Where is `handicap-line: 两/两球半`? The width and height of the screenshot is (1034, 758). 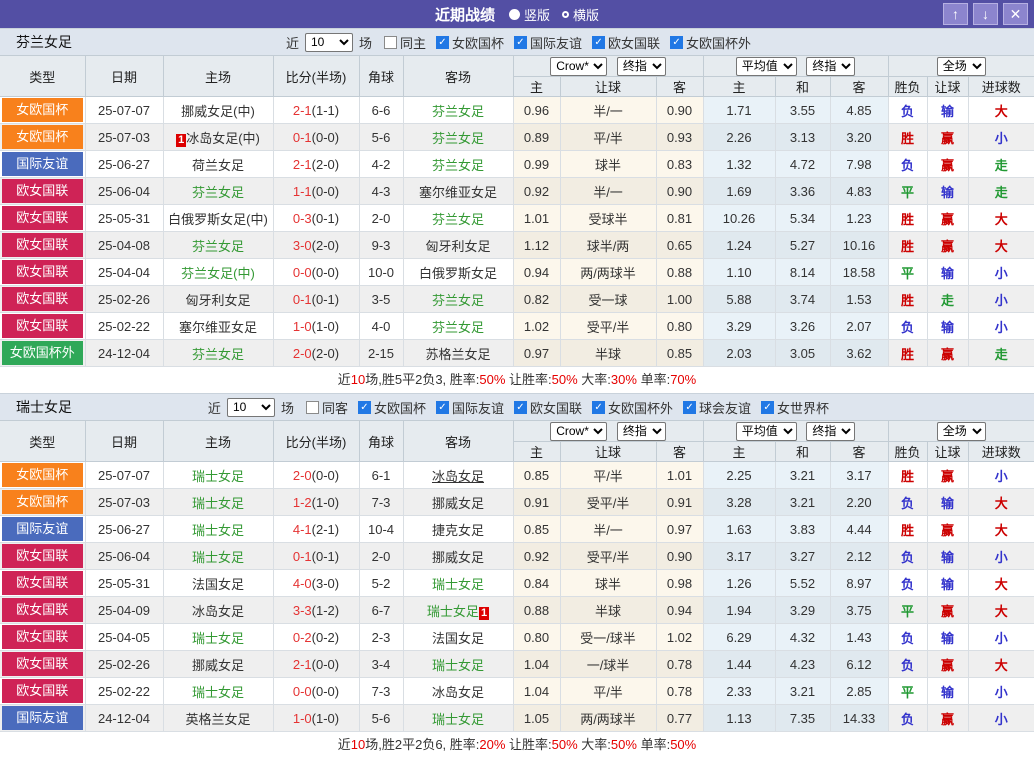
handicap-line: 两/两球半 is located at coordinates (608, 272).